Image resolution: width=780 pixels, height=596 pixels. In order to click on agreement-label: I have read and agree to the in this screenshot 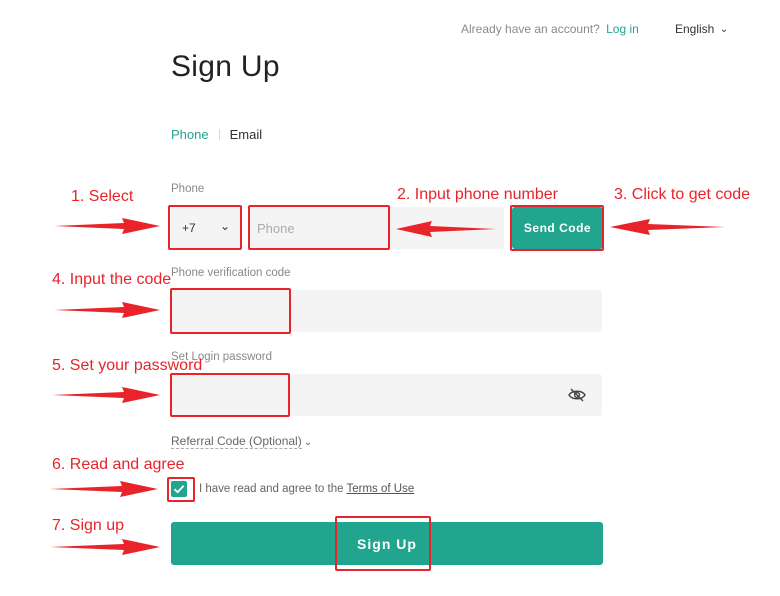, I will do `click(271, 489)`.